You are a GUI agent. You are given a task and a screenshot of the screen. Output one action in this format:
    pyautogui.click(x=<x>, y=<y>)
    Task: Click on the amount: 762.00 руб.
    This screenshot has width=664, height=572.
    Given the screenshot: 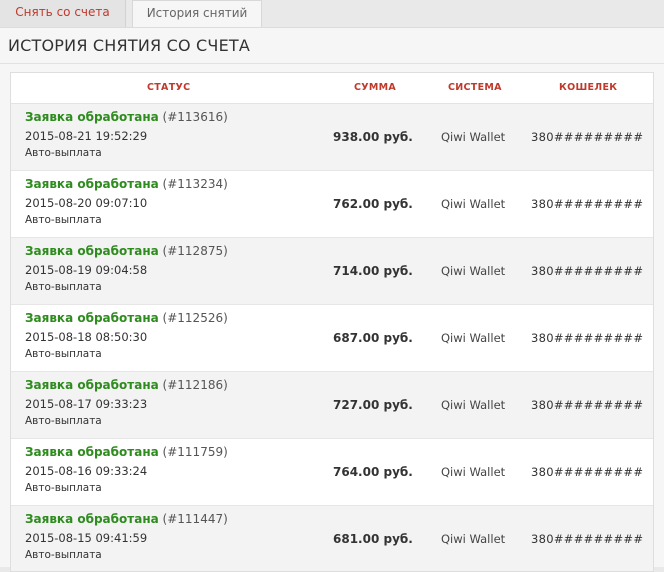 What is the action you would take?
    pyautogui.click(x=373, y=204)
    